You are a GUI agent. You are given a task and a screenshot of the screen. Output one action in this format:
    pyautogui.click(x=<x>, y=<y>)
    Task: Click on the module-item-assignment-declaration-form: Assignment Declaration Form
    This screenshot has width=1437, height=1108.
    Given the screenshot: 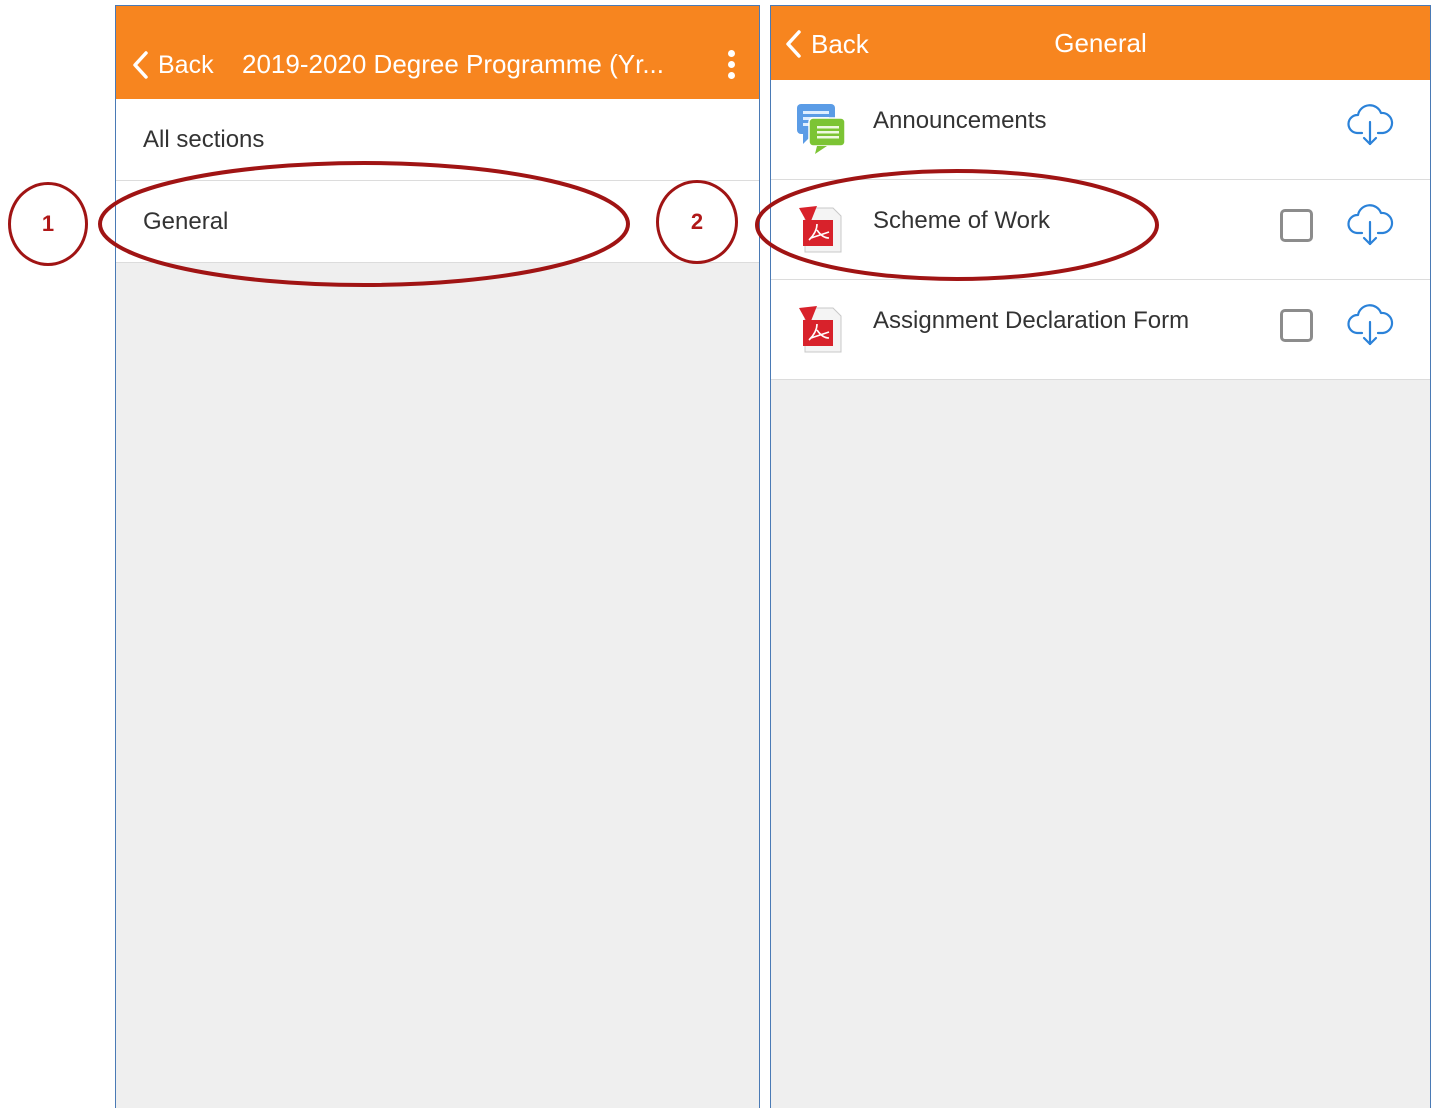 What is the action you would take?
    pyautogui.click(x=1100, y=330)
    